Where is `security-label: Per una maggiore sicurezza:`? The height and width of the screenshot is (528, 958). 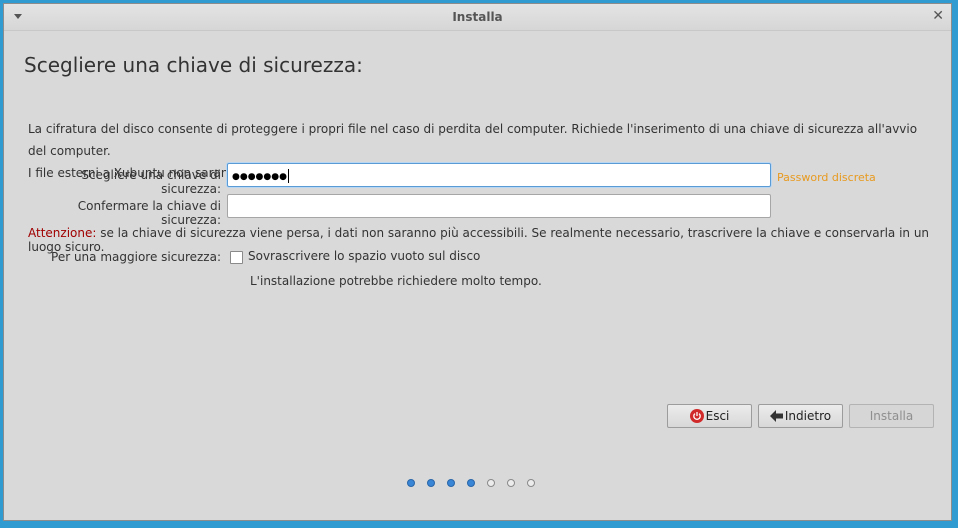 security-label: Per una maggiore sicurezza: is located at coordinates (136, 257).